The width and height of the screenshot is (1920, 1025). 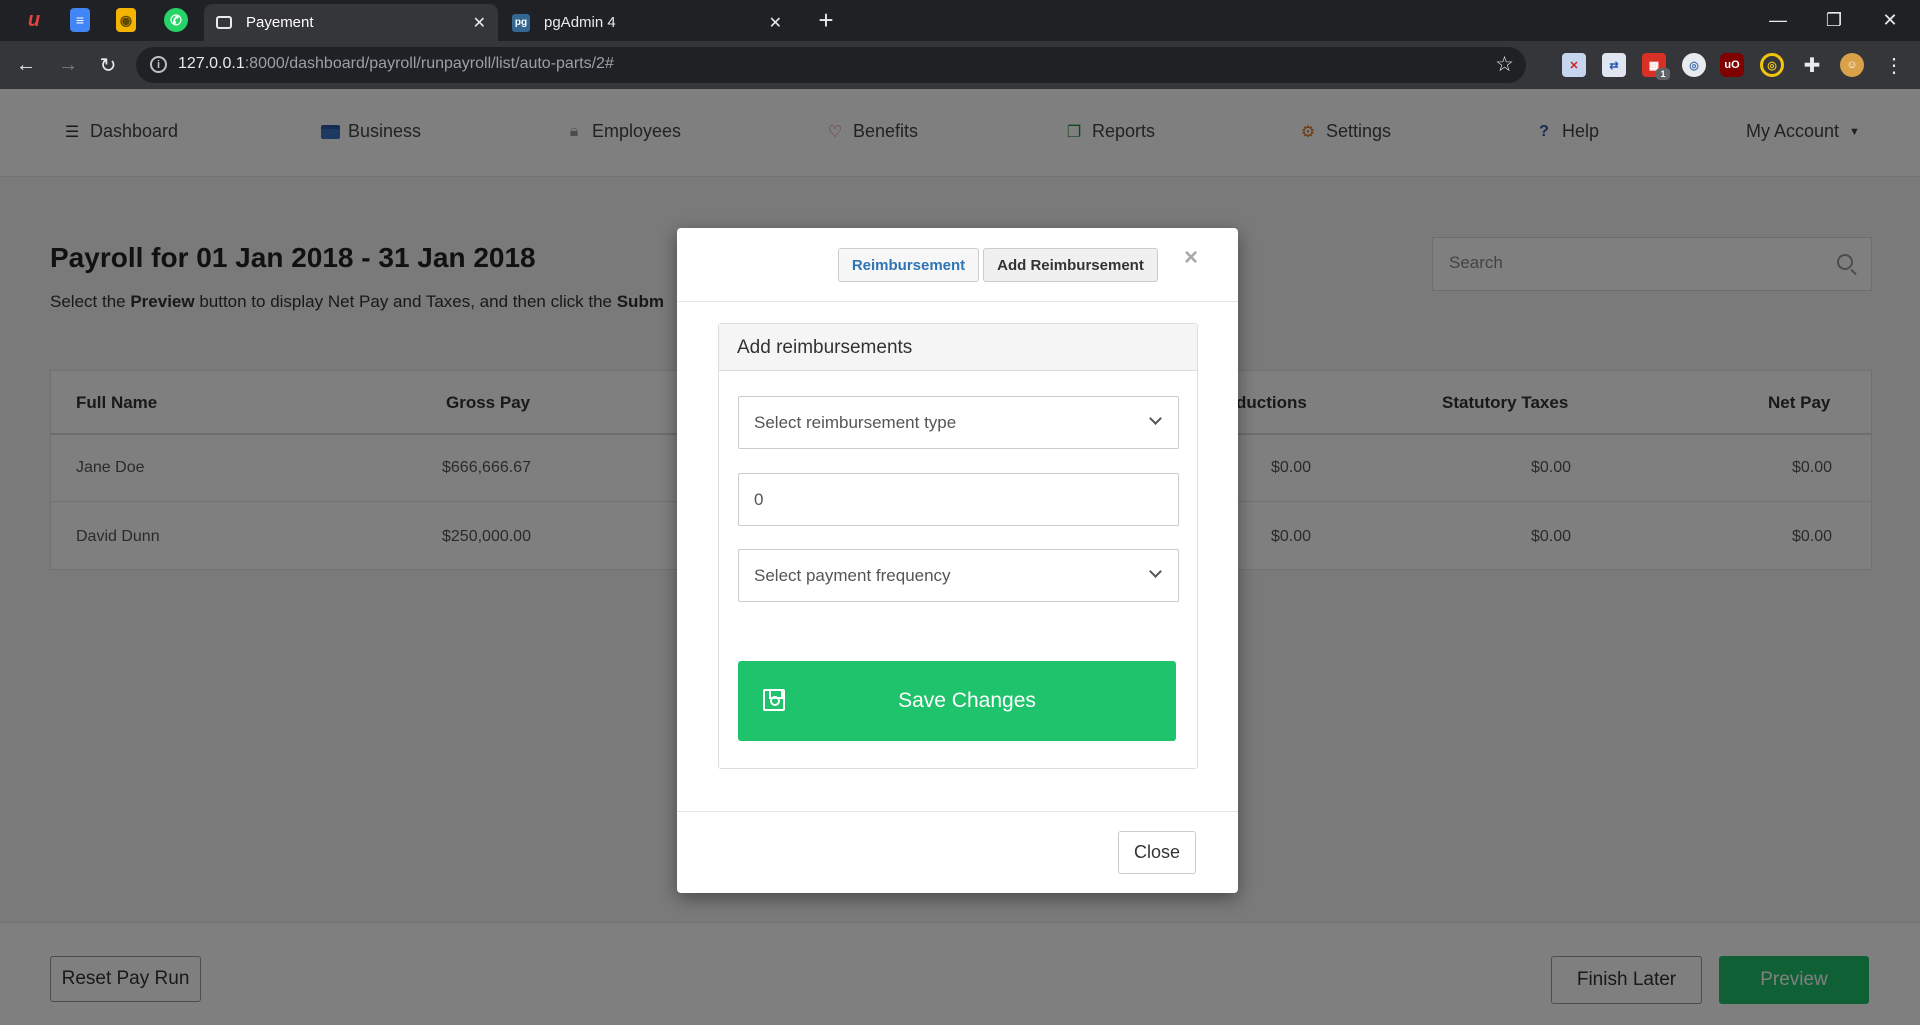 I want to click on site-info-icon: i, so click(x=158, y=64).